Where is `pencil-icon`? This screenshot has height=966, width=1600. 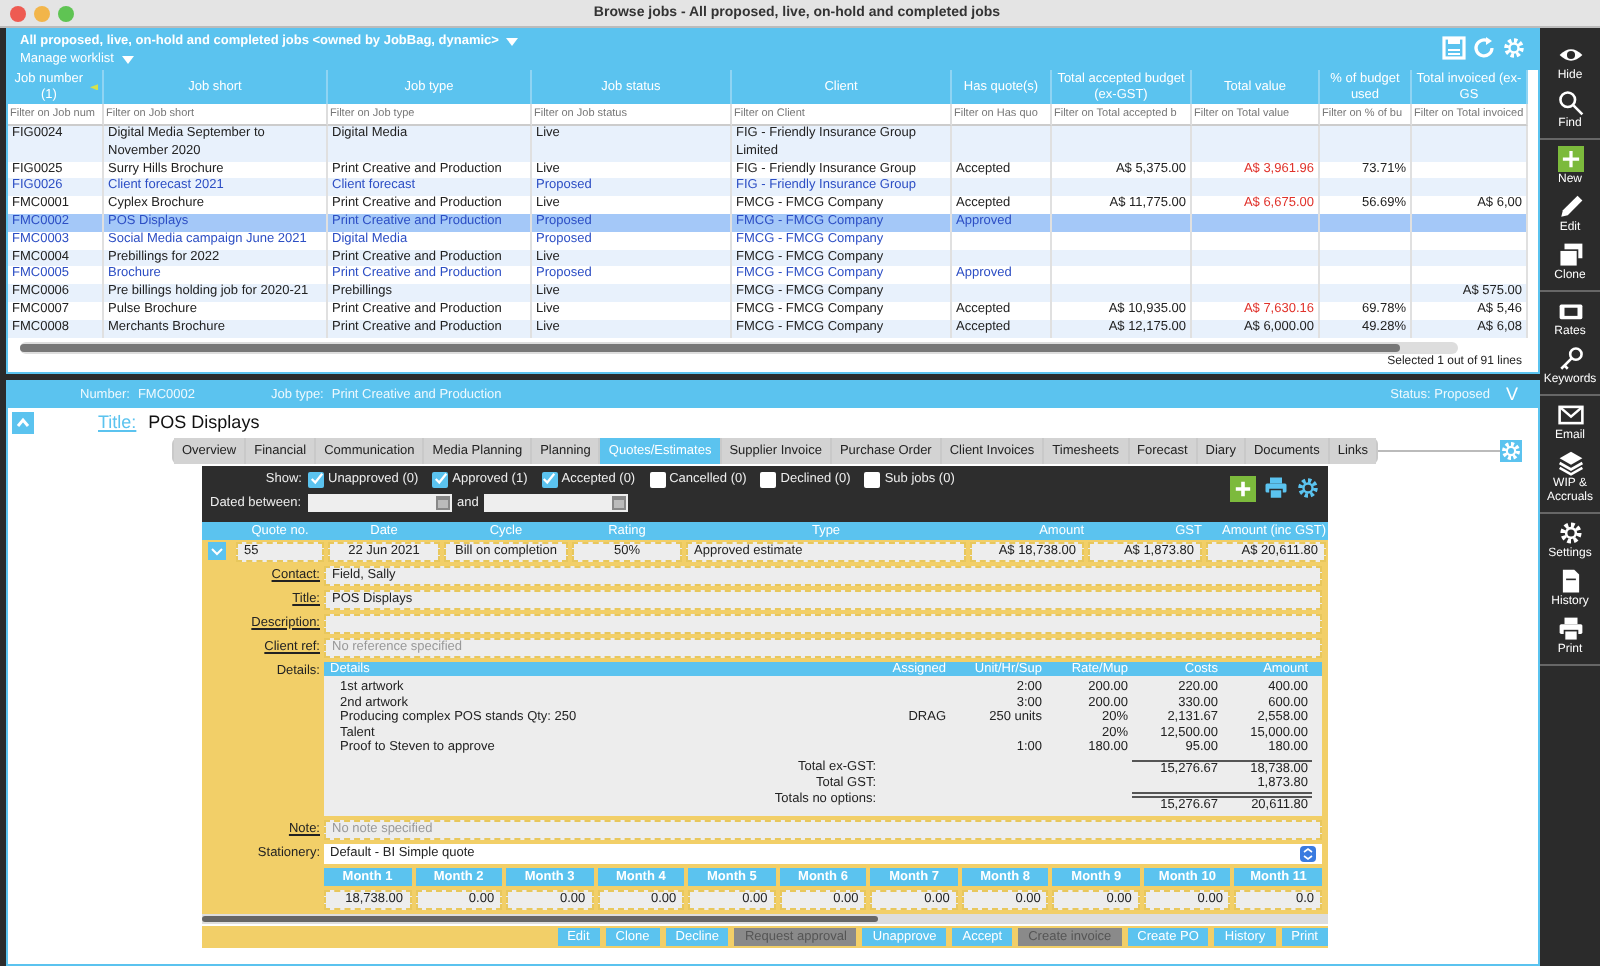 pencil-icon is located at coordinates (1570, 207).